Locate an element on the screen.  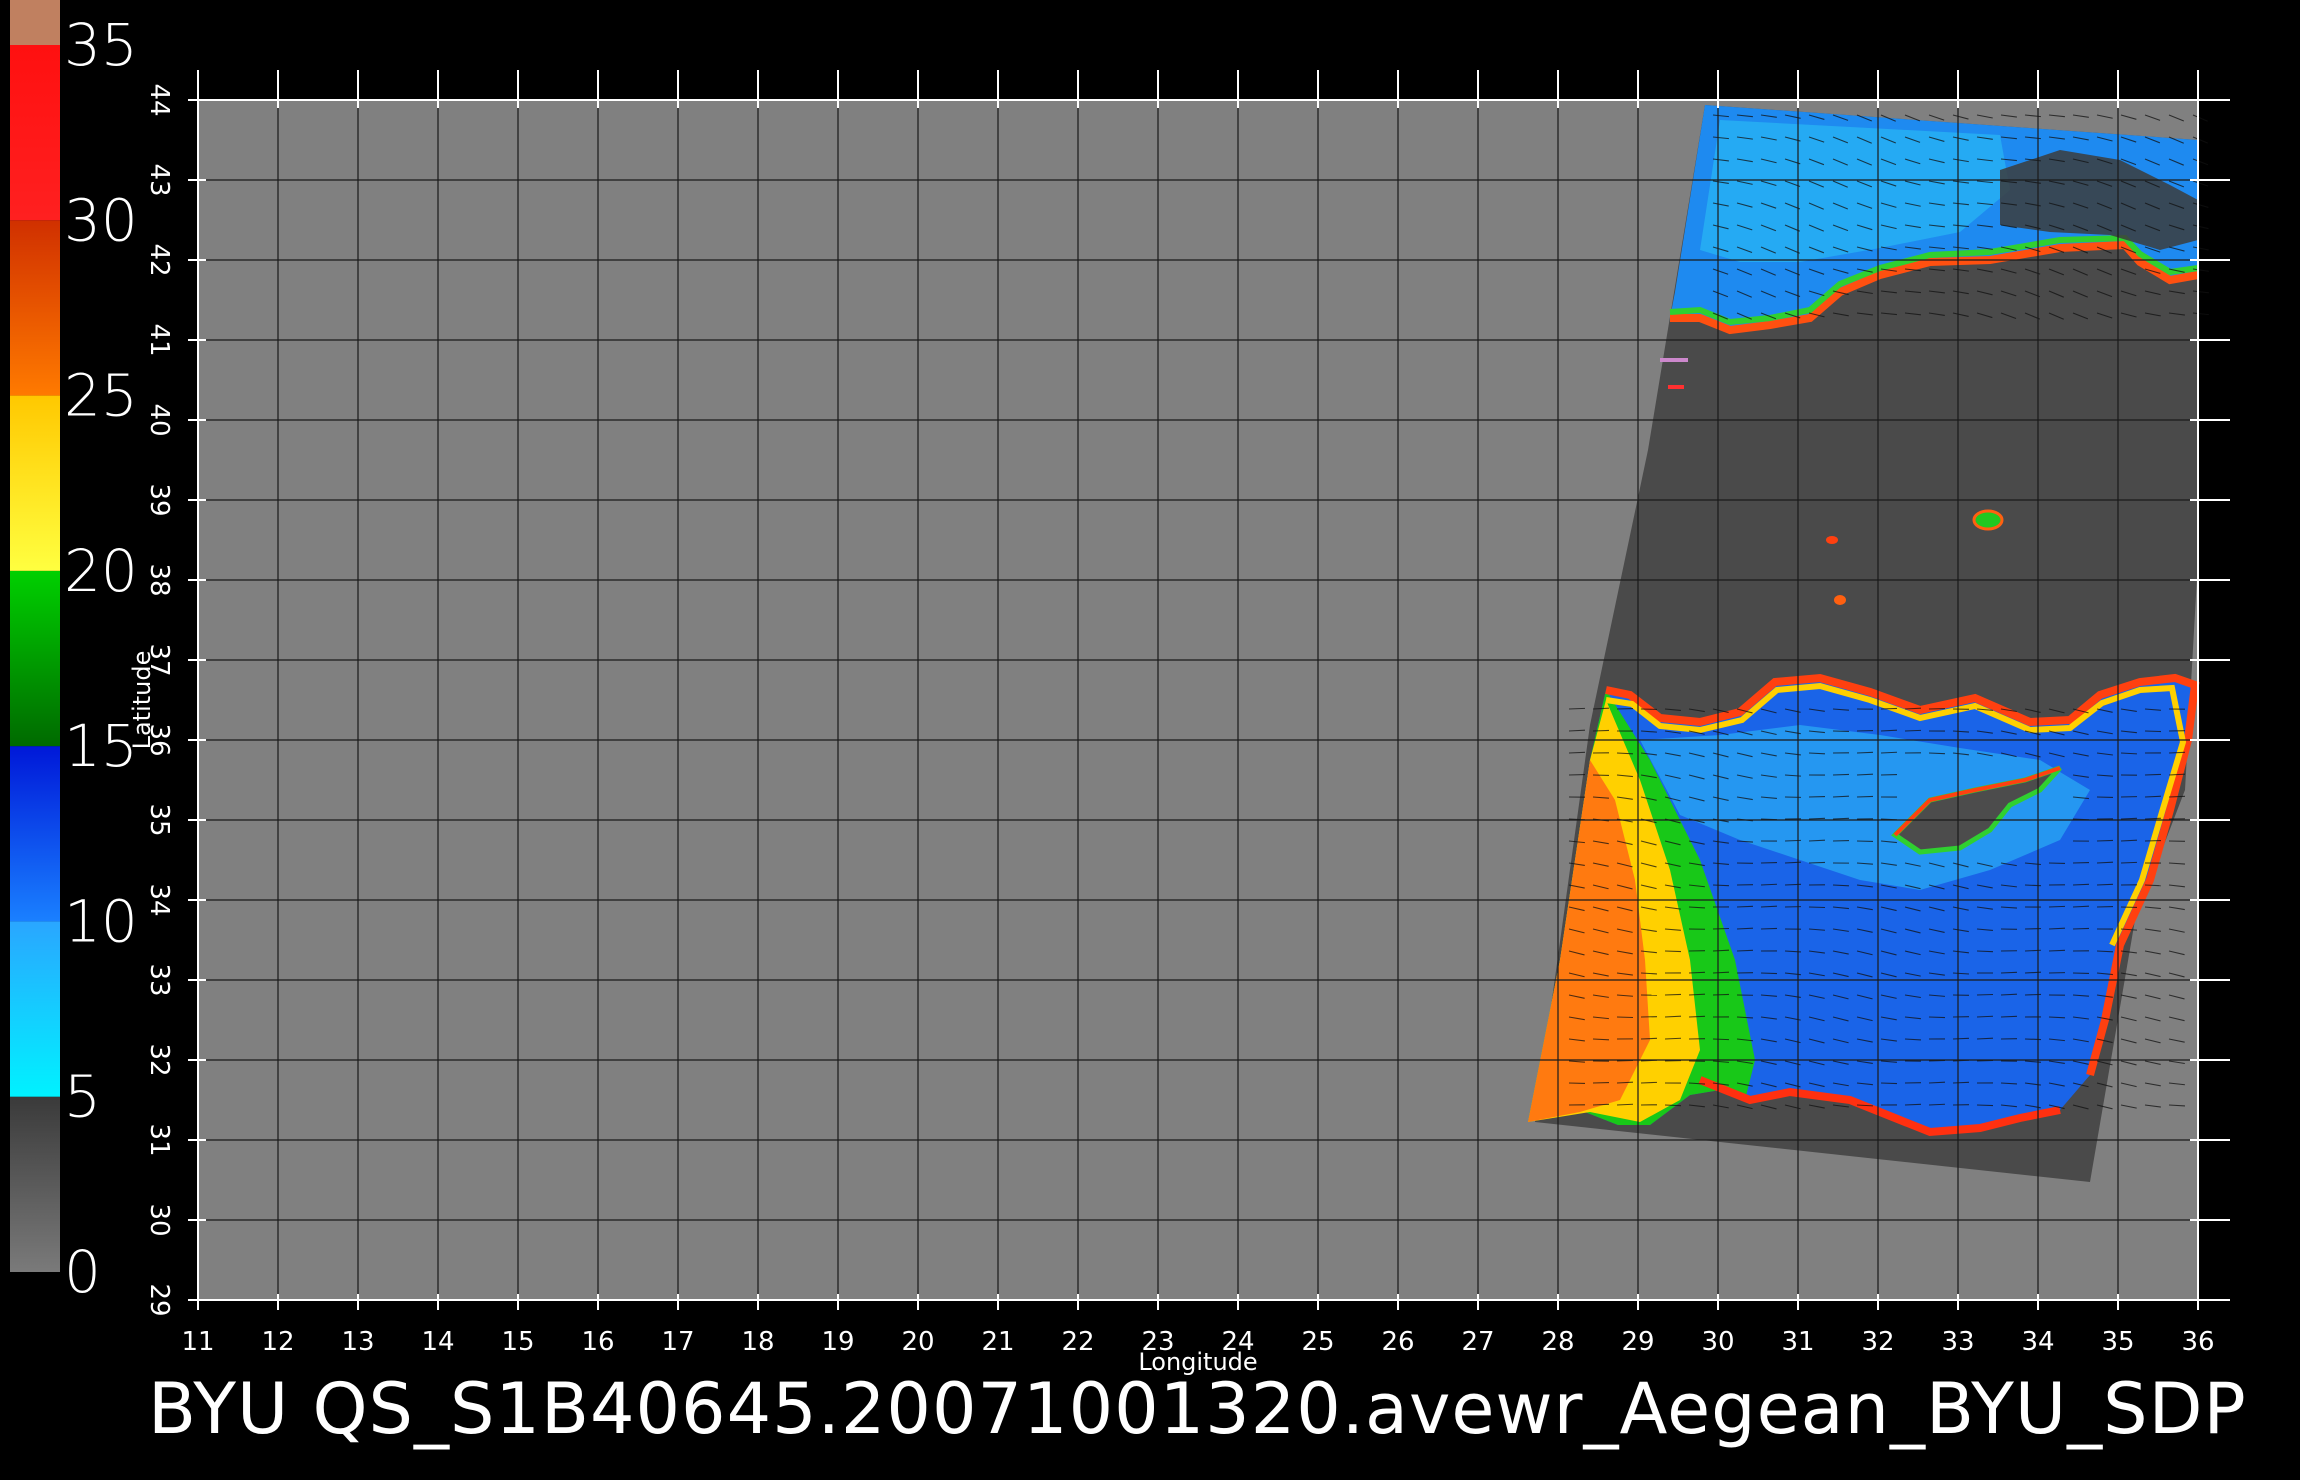
x-tick-label: 13 is located at coordinates (357, 1342).